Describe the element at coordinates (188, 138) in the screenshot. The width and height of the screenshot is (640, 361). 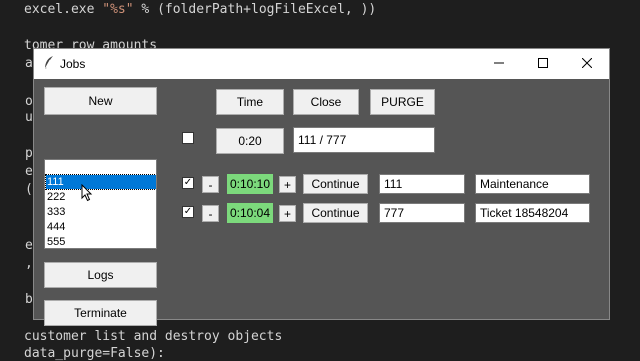
I see `select-all-checkbox` at that location.